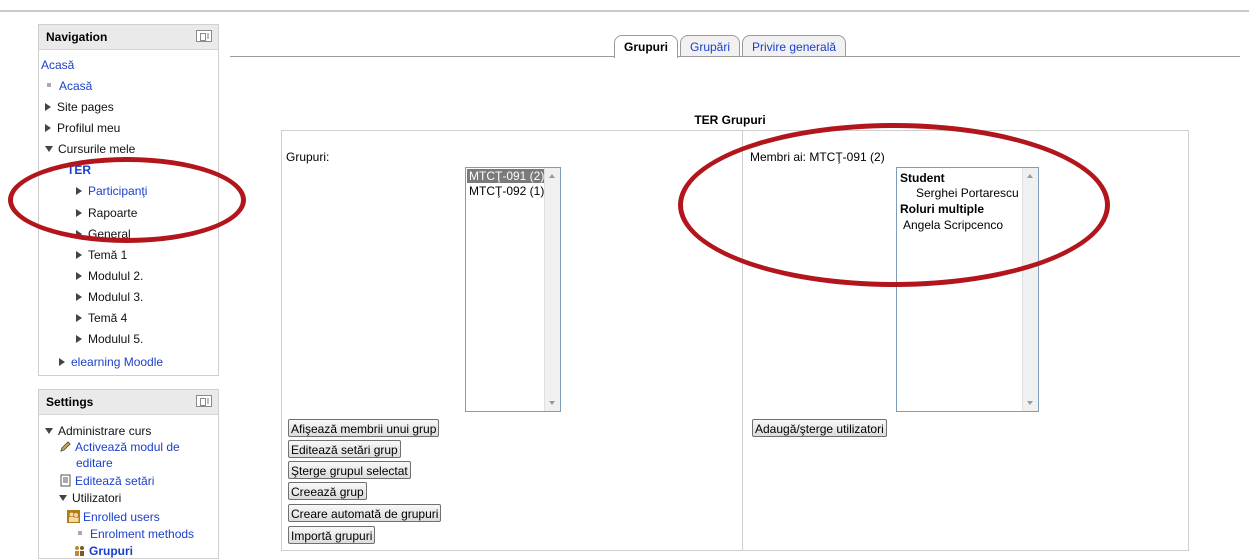 The width and height of the screenshot is (1249, 560). I want to click on navigation-block-header: Navigation, so click(128, 37).